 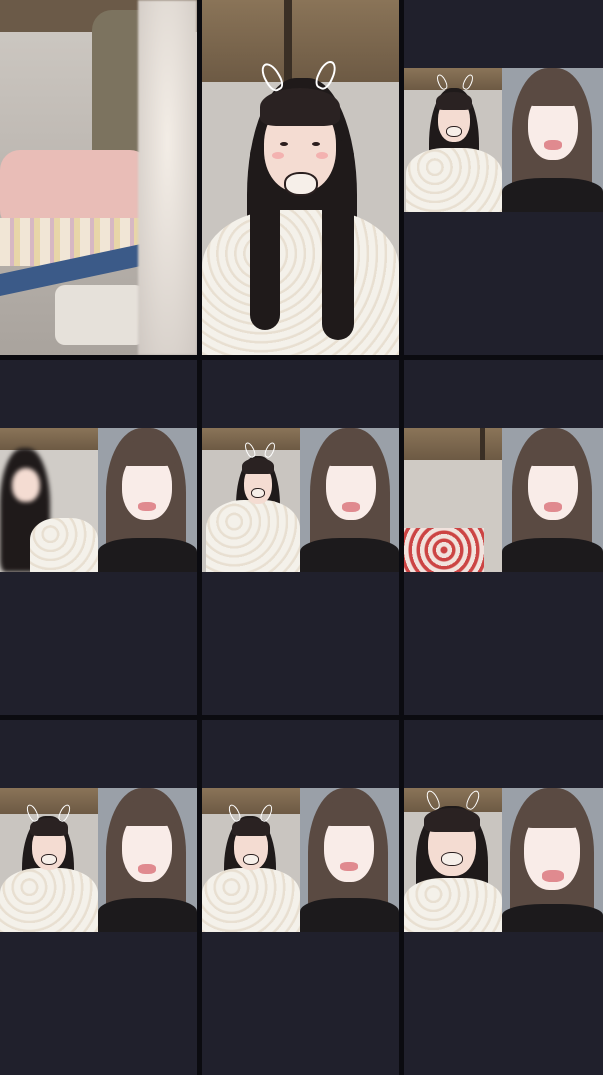 What do you see at coordinates (284, 144) in the screenshot?
I see `left-eye` at bounding box center [284, 144].